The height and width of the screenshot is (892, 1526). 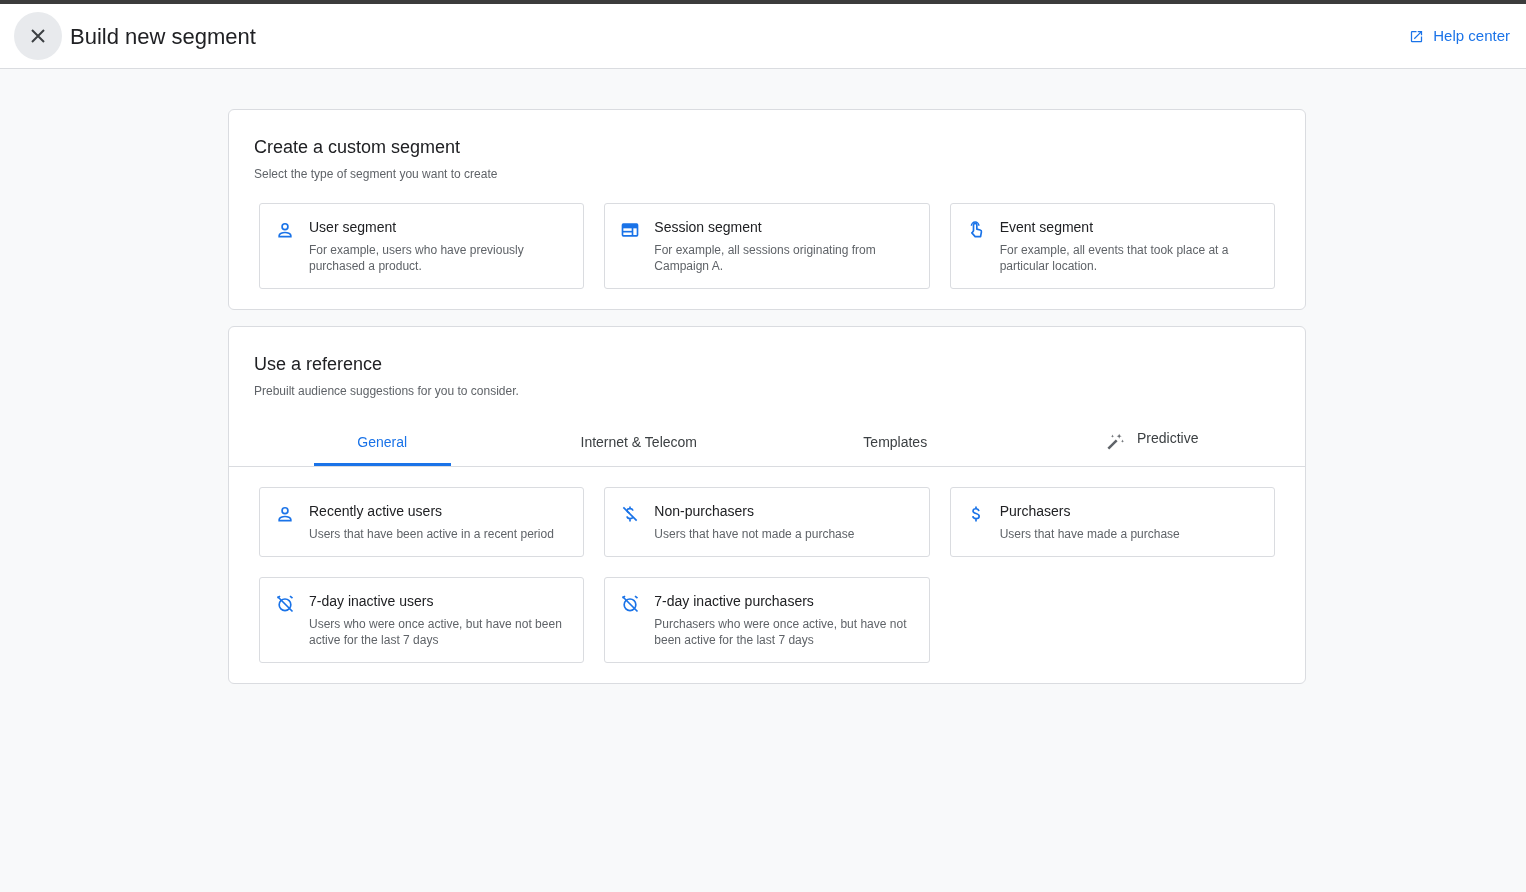 What do you see at coordinates (638, 442) in the screenshot?
I see `tab: Internet & Telecom` at bounding box center [638, 442].